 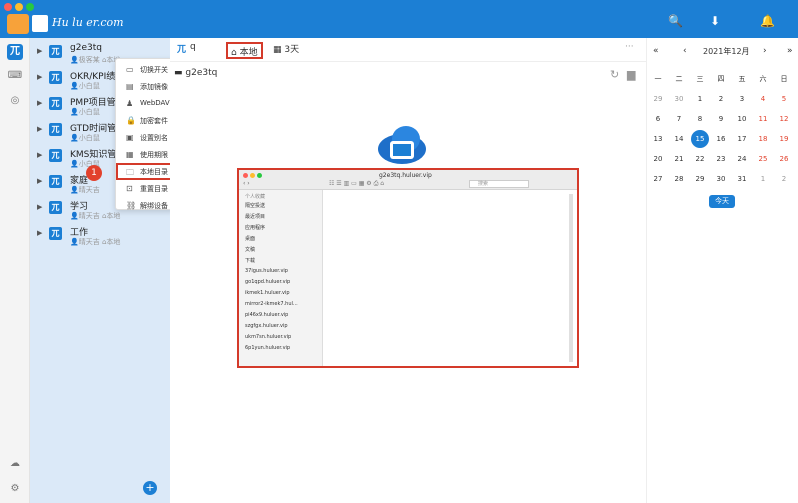 I want to click on finder-item: szgfgx.huluer.vip, so click(x=266, y=326).